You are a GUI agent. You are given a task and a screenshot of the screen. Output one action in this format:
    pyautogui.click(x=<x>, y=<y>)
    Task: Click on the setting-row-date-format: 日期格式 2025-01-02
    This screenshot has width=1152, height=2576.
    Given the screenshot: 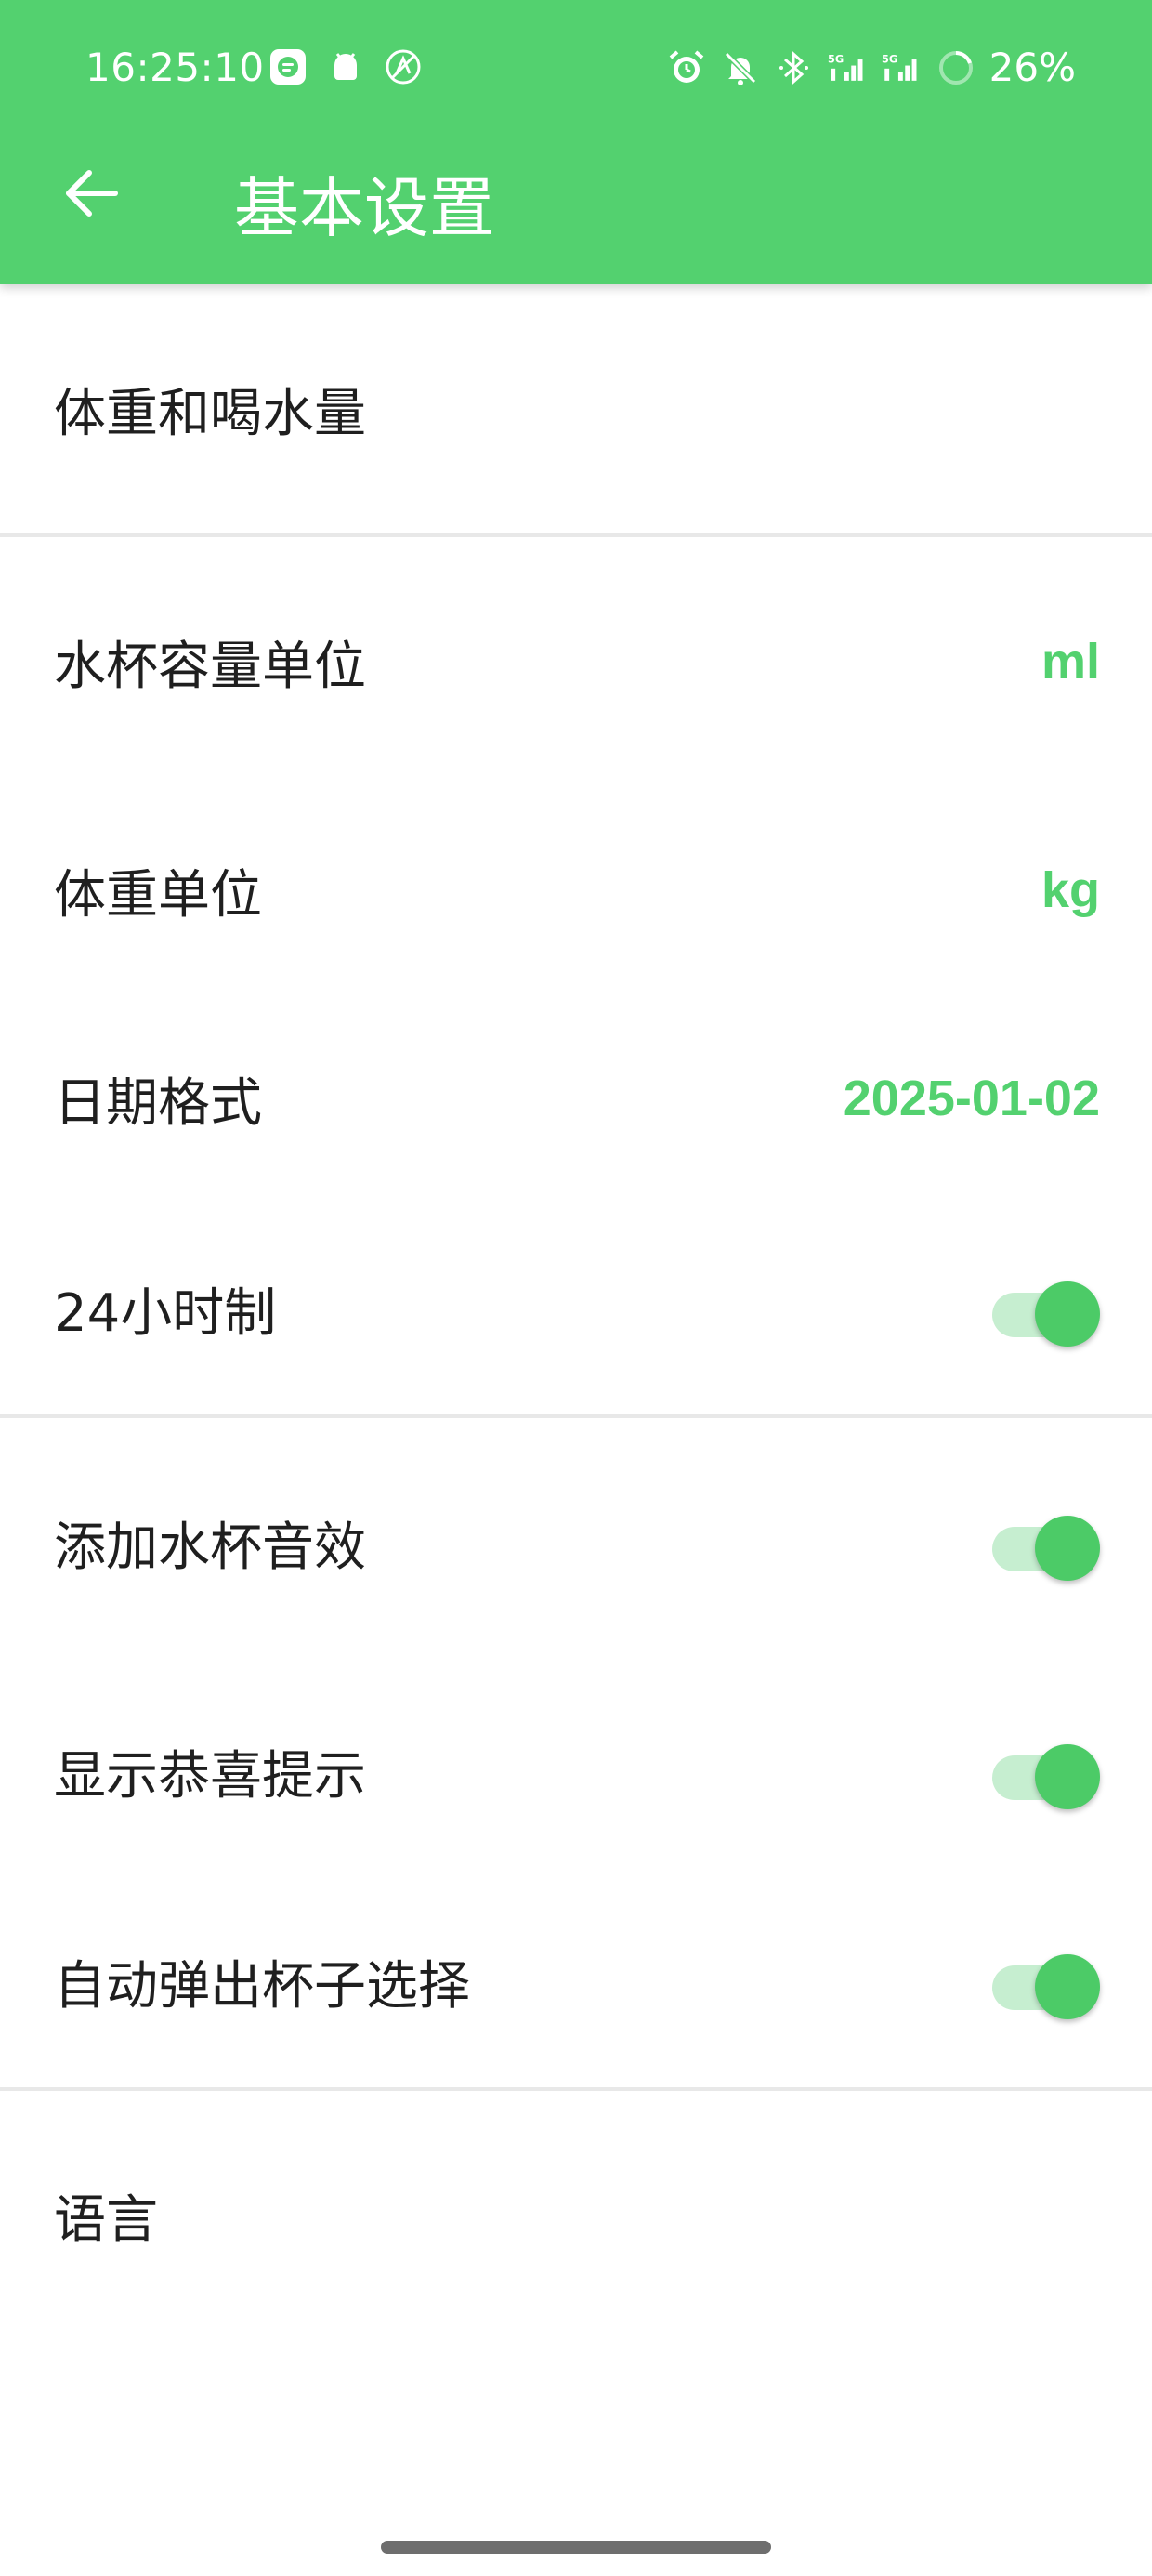 What is the action you would take?
    pyautogui.click(x=576, y=1098)
    